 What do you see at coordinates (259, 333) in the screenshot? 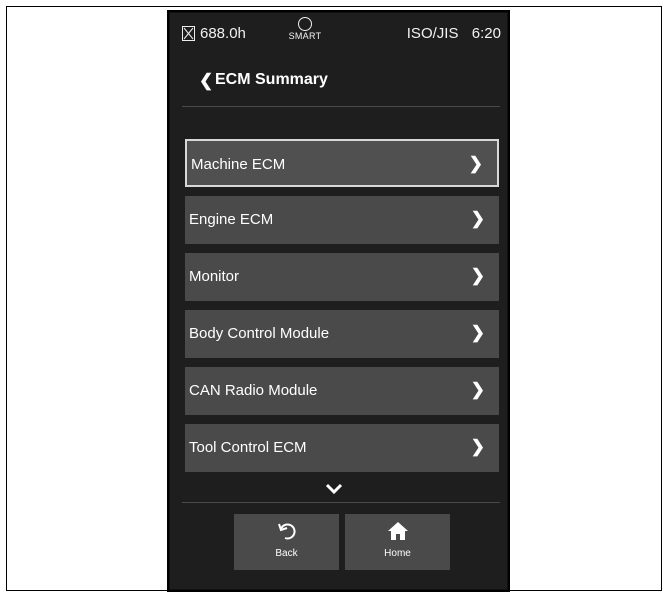
I see `menu-item-label: Body Control Module` at bounding box center [259, 333].